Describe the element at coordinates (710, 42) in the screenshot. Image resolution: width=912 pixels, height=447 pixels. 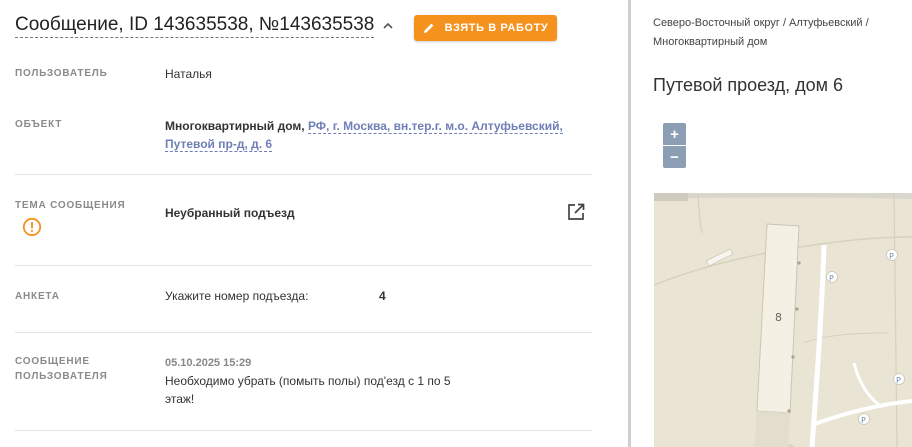
I see `breadcrumb-line2: Многоквартирный дом` at that location.